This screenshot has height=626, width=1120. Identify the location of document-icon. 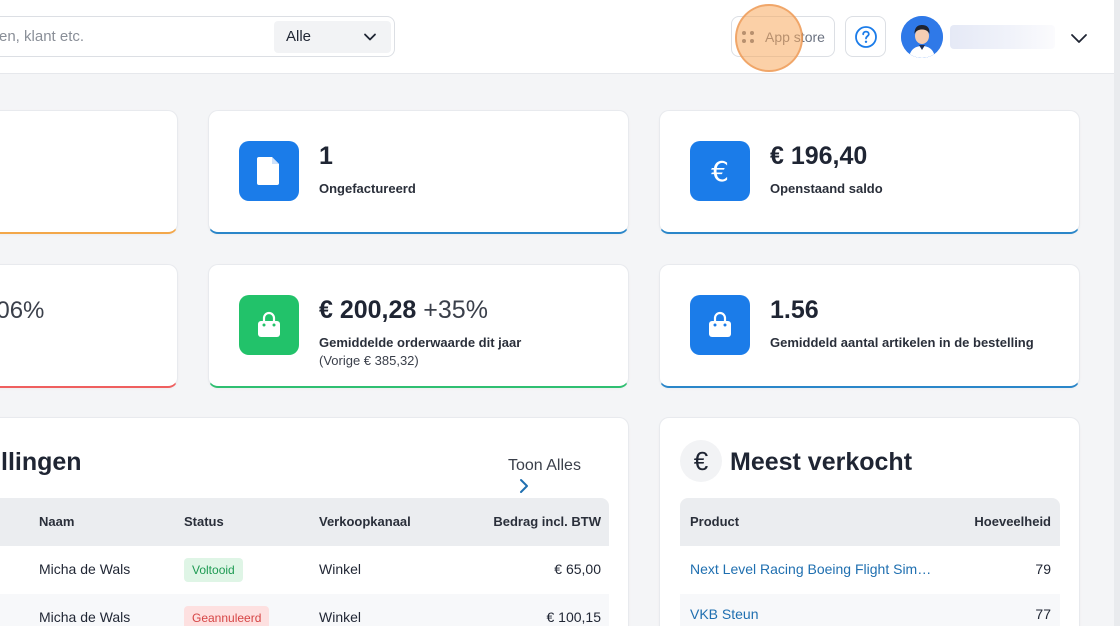
(269, 171).